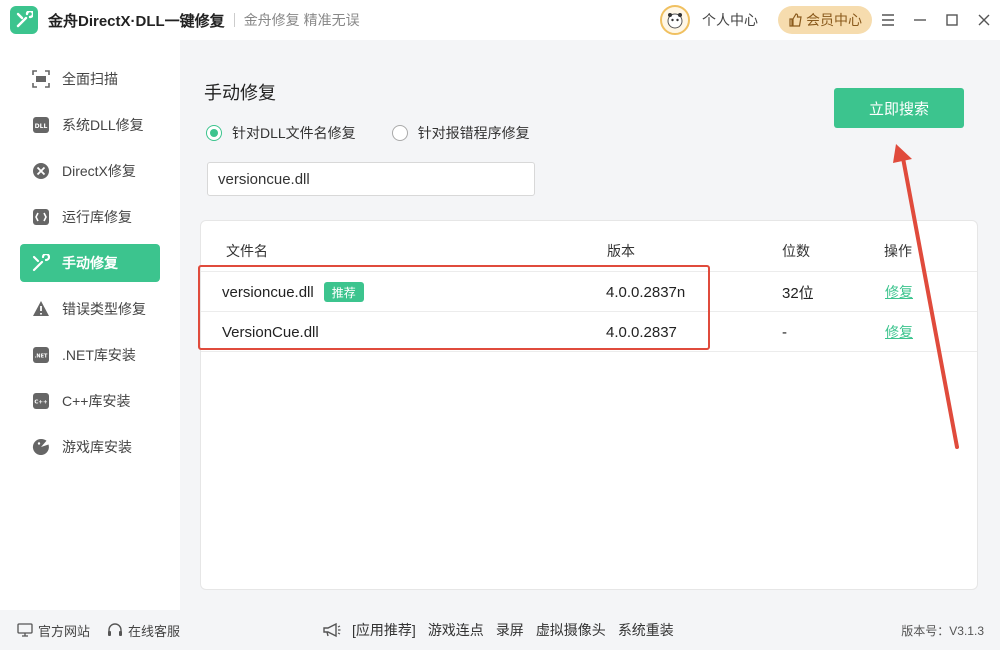 This screenshot has width=1000, height=650. Describe the element at coordinates (24, 20) in the screenshot. I see `app-logo-icon` at that location.